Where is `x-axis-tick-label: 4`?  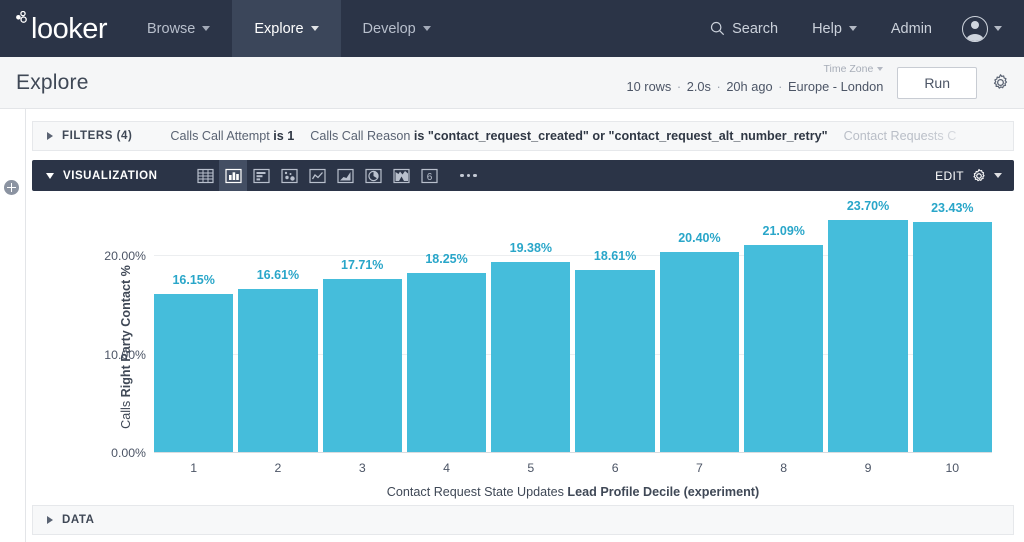 x-axis-tick-label: 4 is located at coordinates (446, 468).